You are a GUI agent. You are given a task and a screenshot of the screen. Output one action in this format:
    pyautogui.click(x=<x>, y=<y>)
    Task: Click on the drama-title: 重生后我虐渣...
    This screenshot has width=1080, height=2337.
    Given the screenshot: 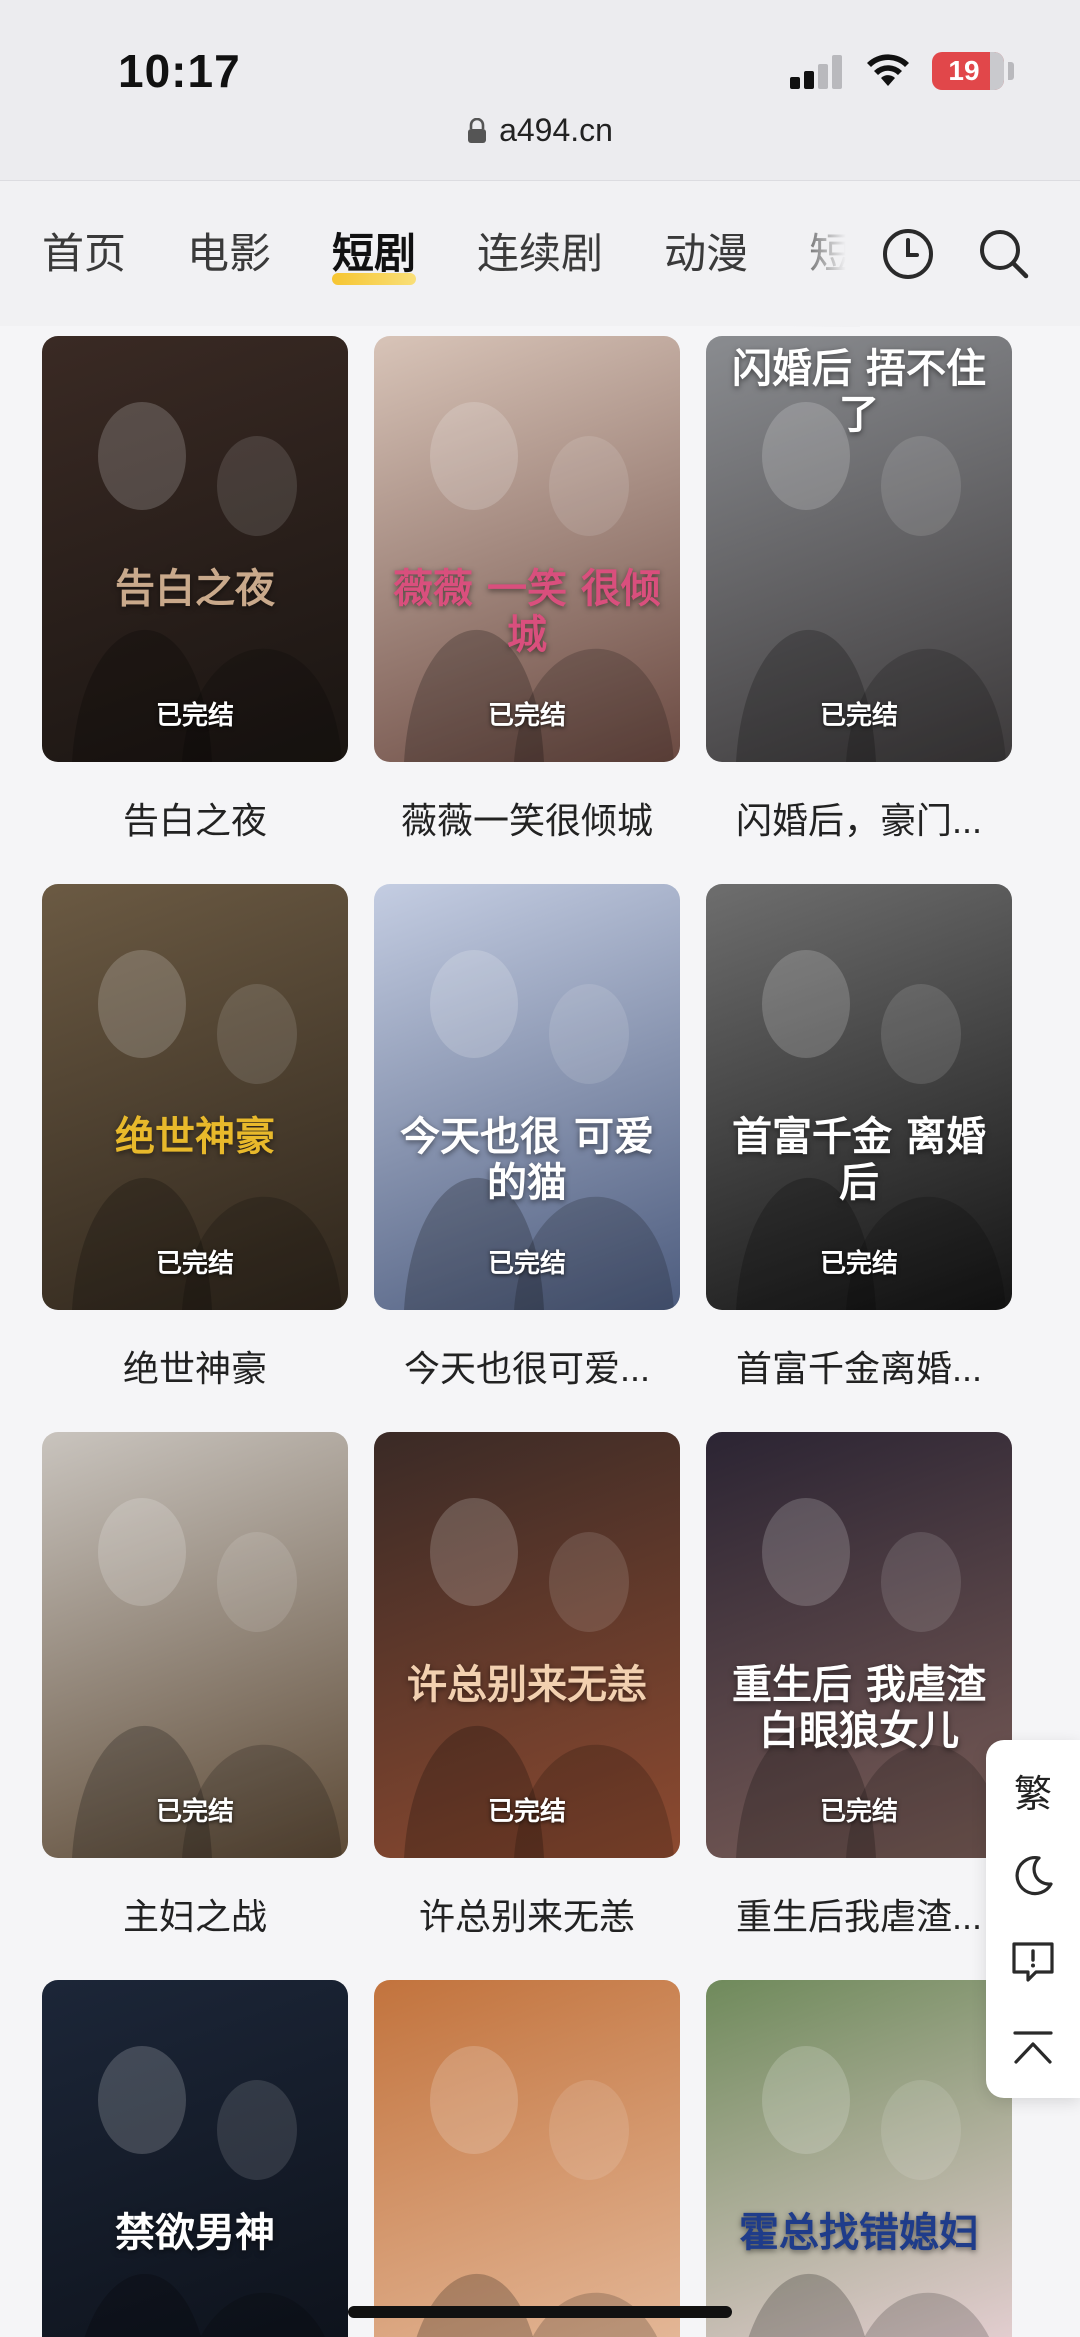 What is the action you would take?
    pyautogui.click(x=859, y=1914)
    